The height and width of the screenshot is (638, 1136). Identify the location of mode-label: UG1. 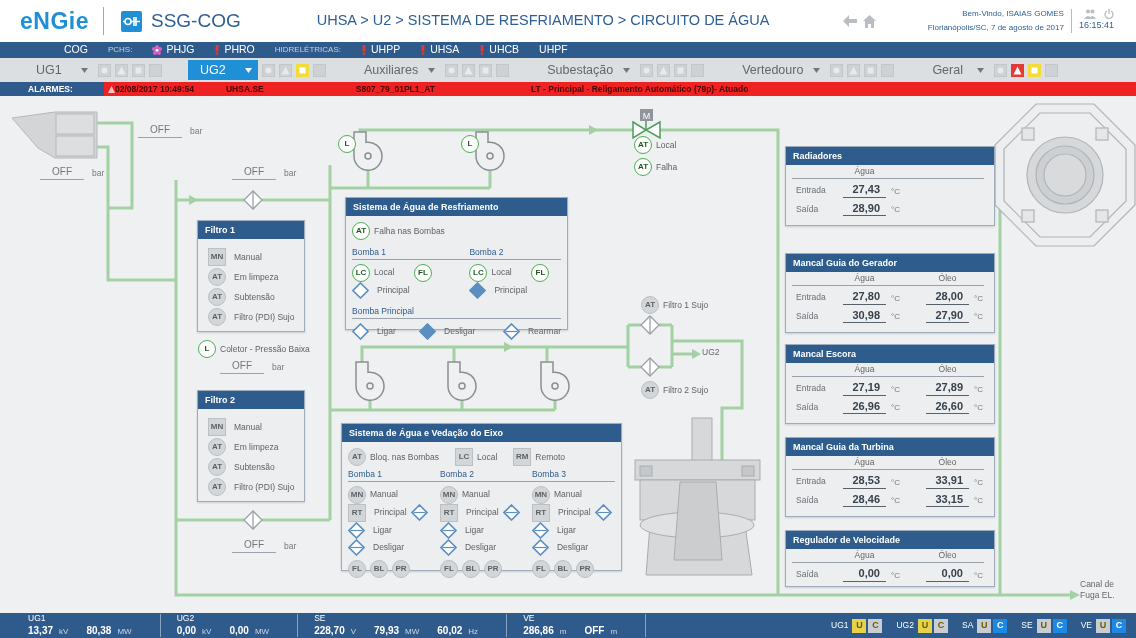
(840, 625).